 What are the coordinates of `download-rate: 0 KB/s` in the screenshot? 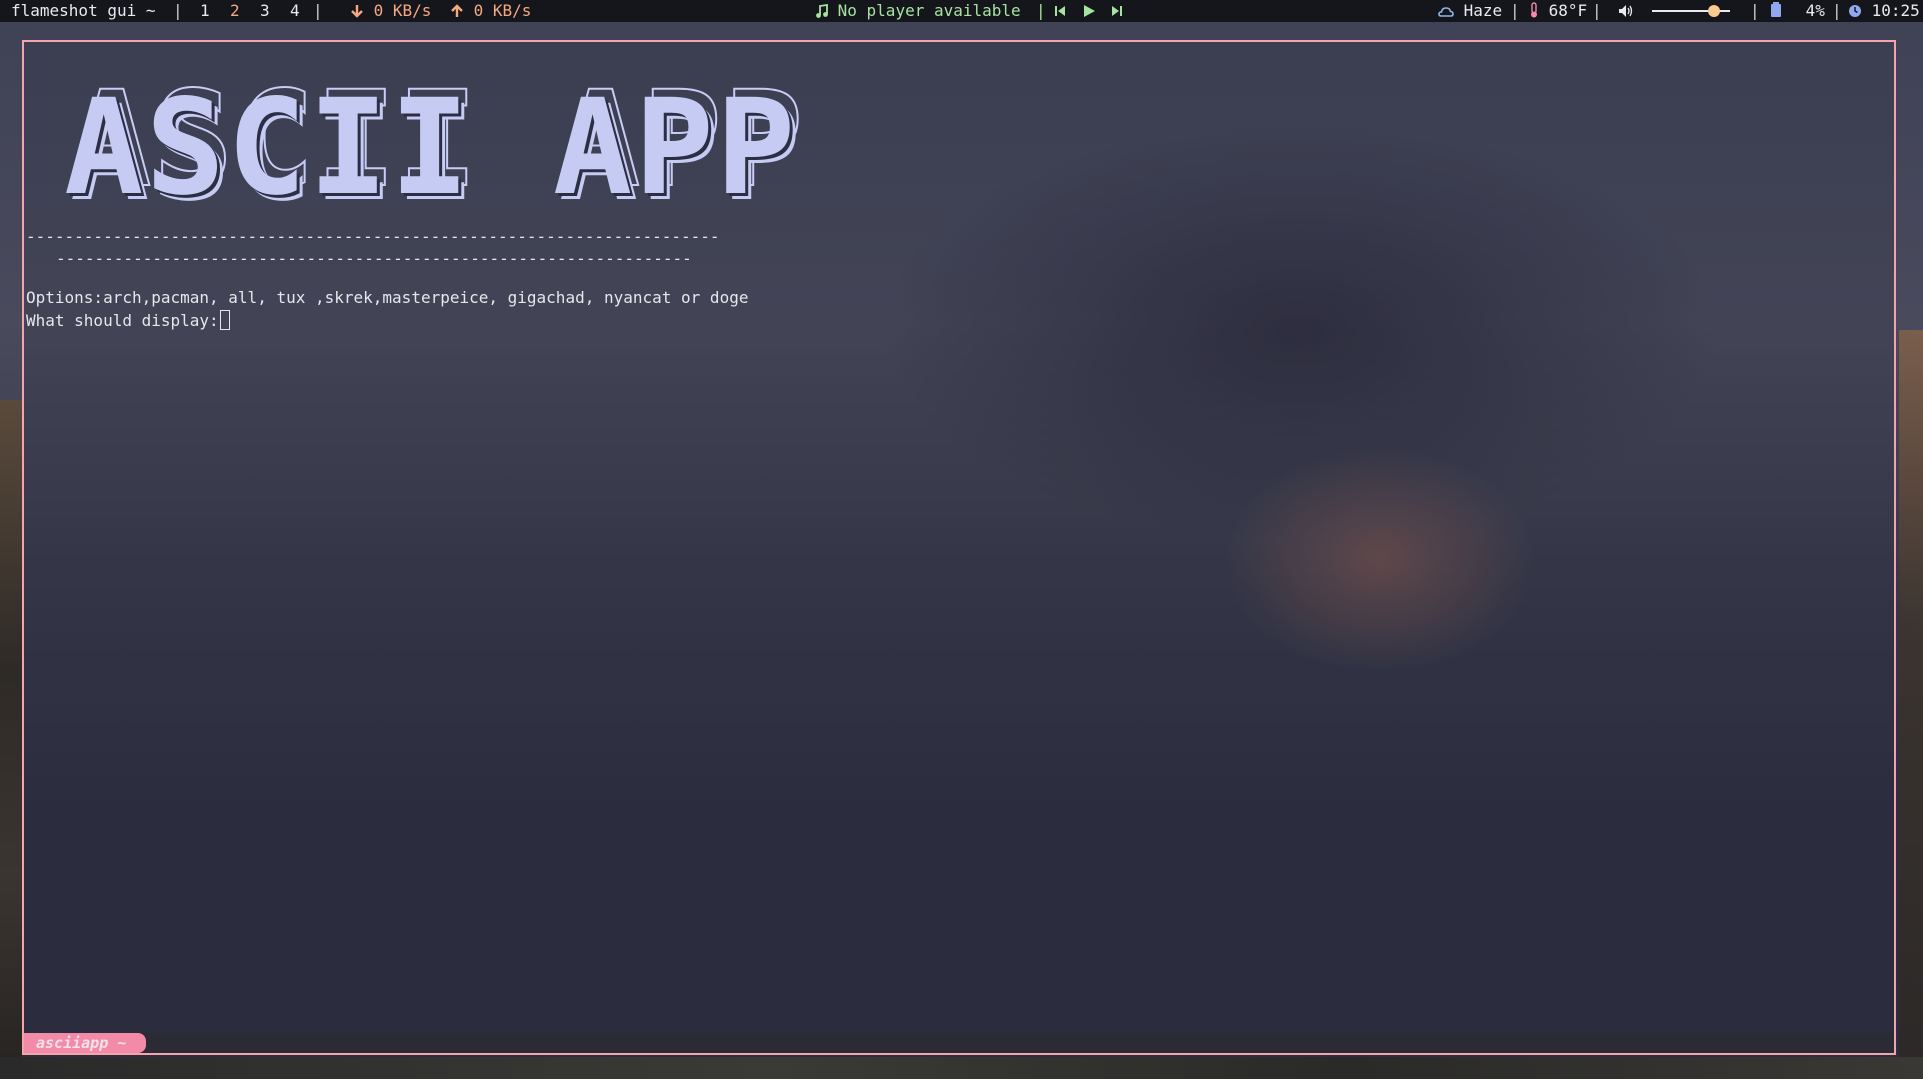 It's located at (390, 11).